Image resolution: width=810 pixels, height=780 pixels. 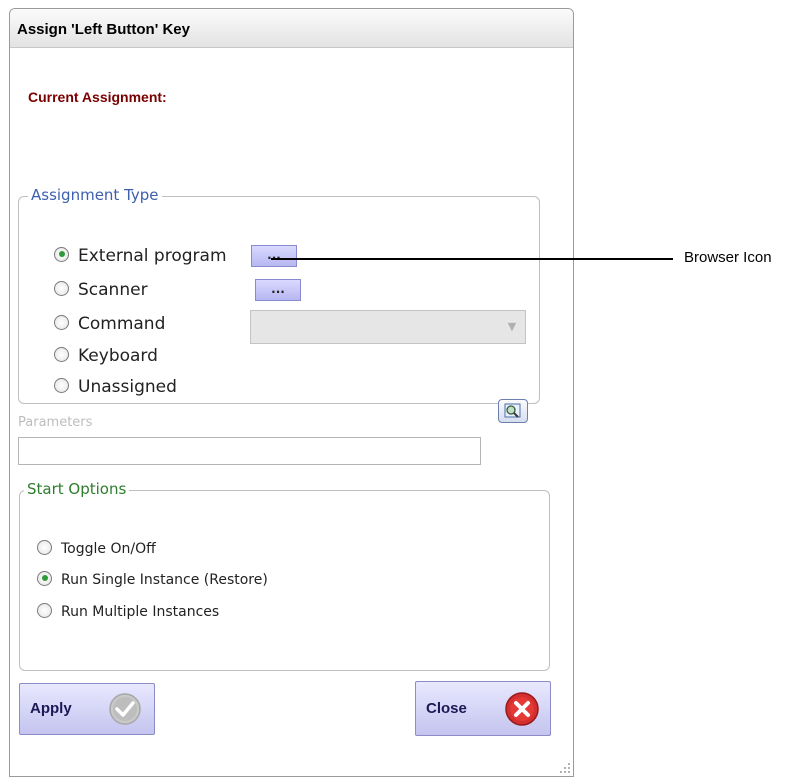 What do you see at coordinates (61, 254) in the screenshot?
I see `radio-external-program-circle` at bounding box center [61, 254].